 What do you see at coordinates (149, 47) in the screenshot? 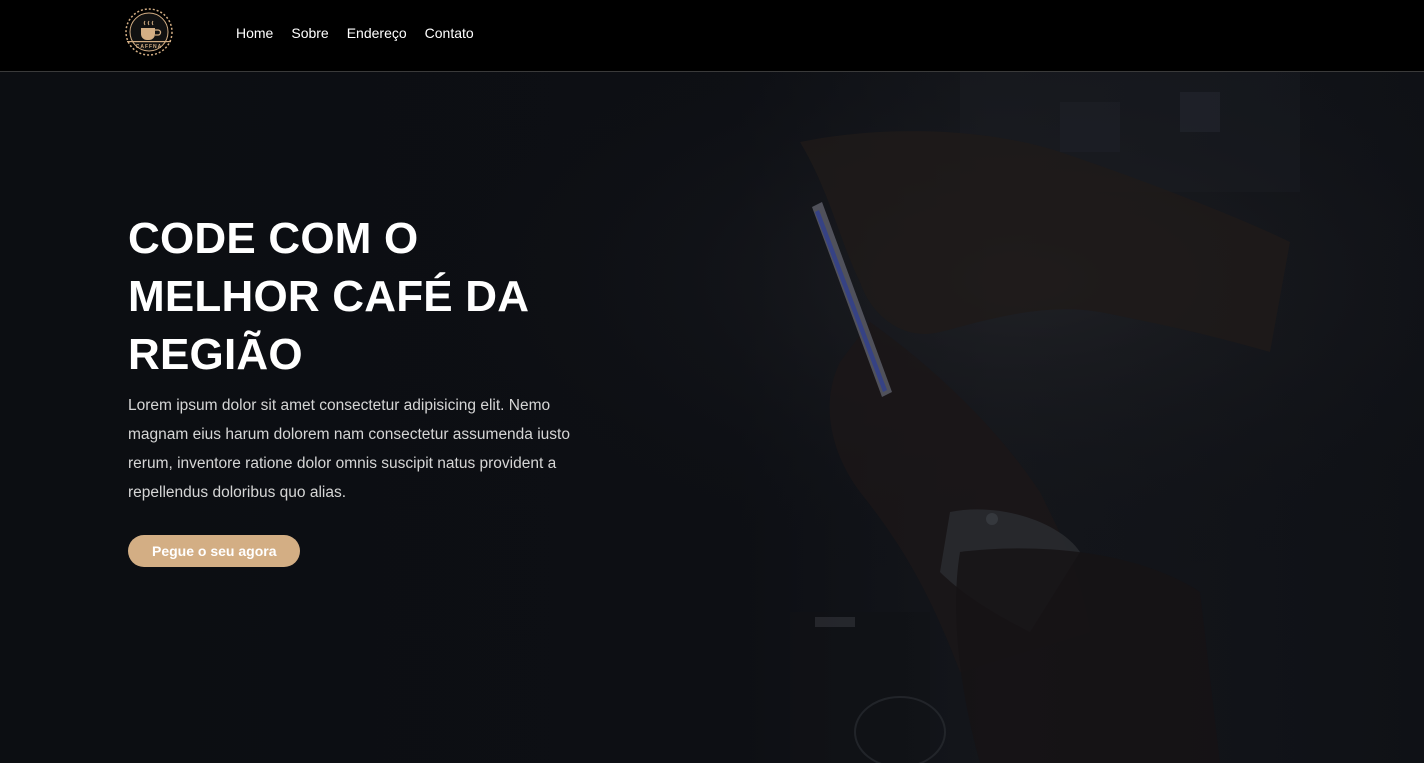
I see `logo-text: CAFFNA` at bounding box center [149, 47].